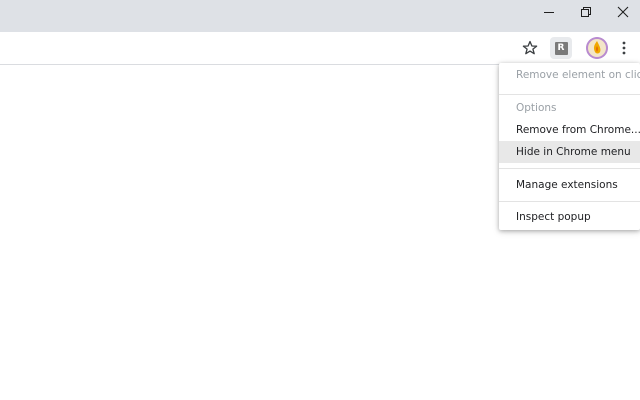  I want to click on extension-icon: R, so click(561, 48).